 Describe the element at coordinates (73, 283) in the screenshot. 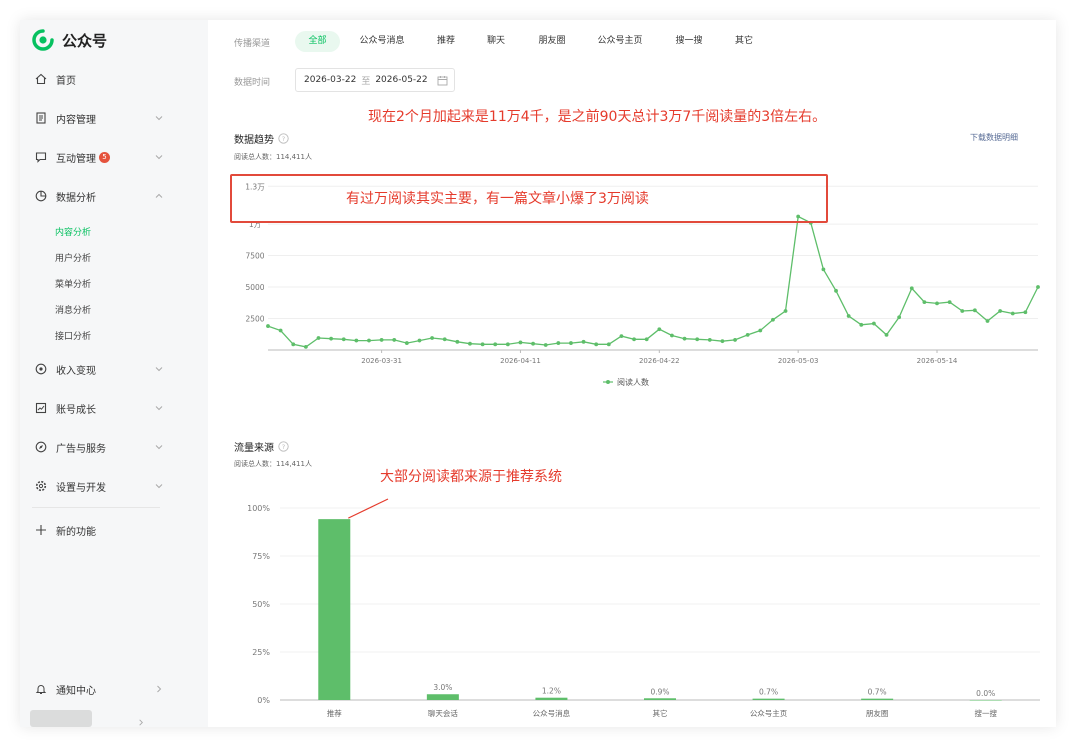

I see `sidebar-subitem-menu-analysis: 菜单分析` at that location.